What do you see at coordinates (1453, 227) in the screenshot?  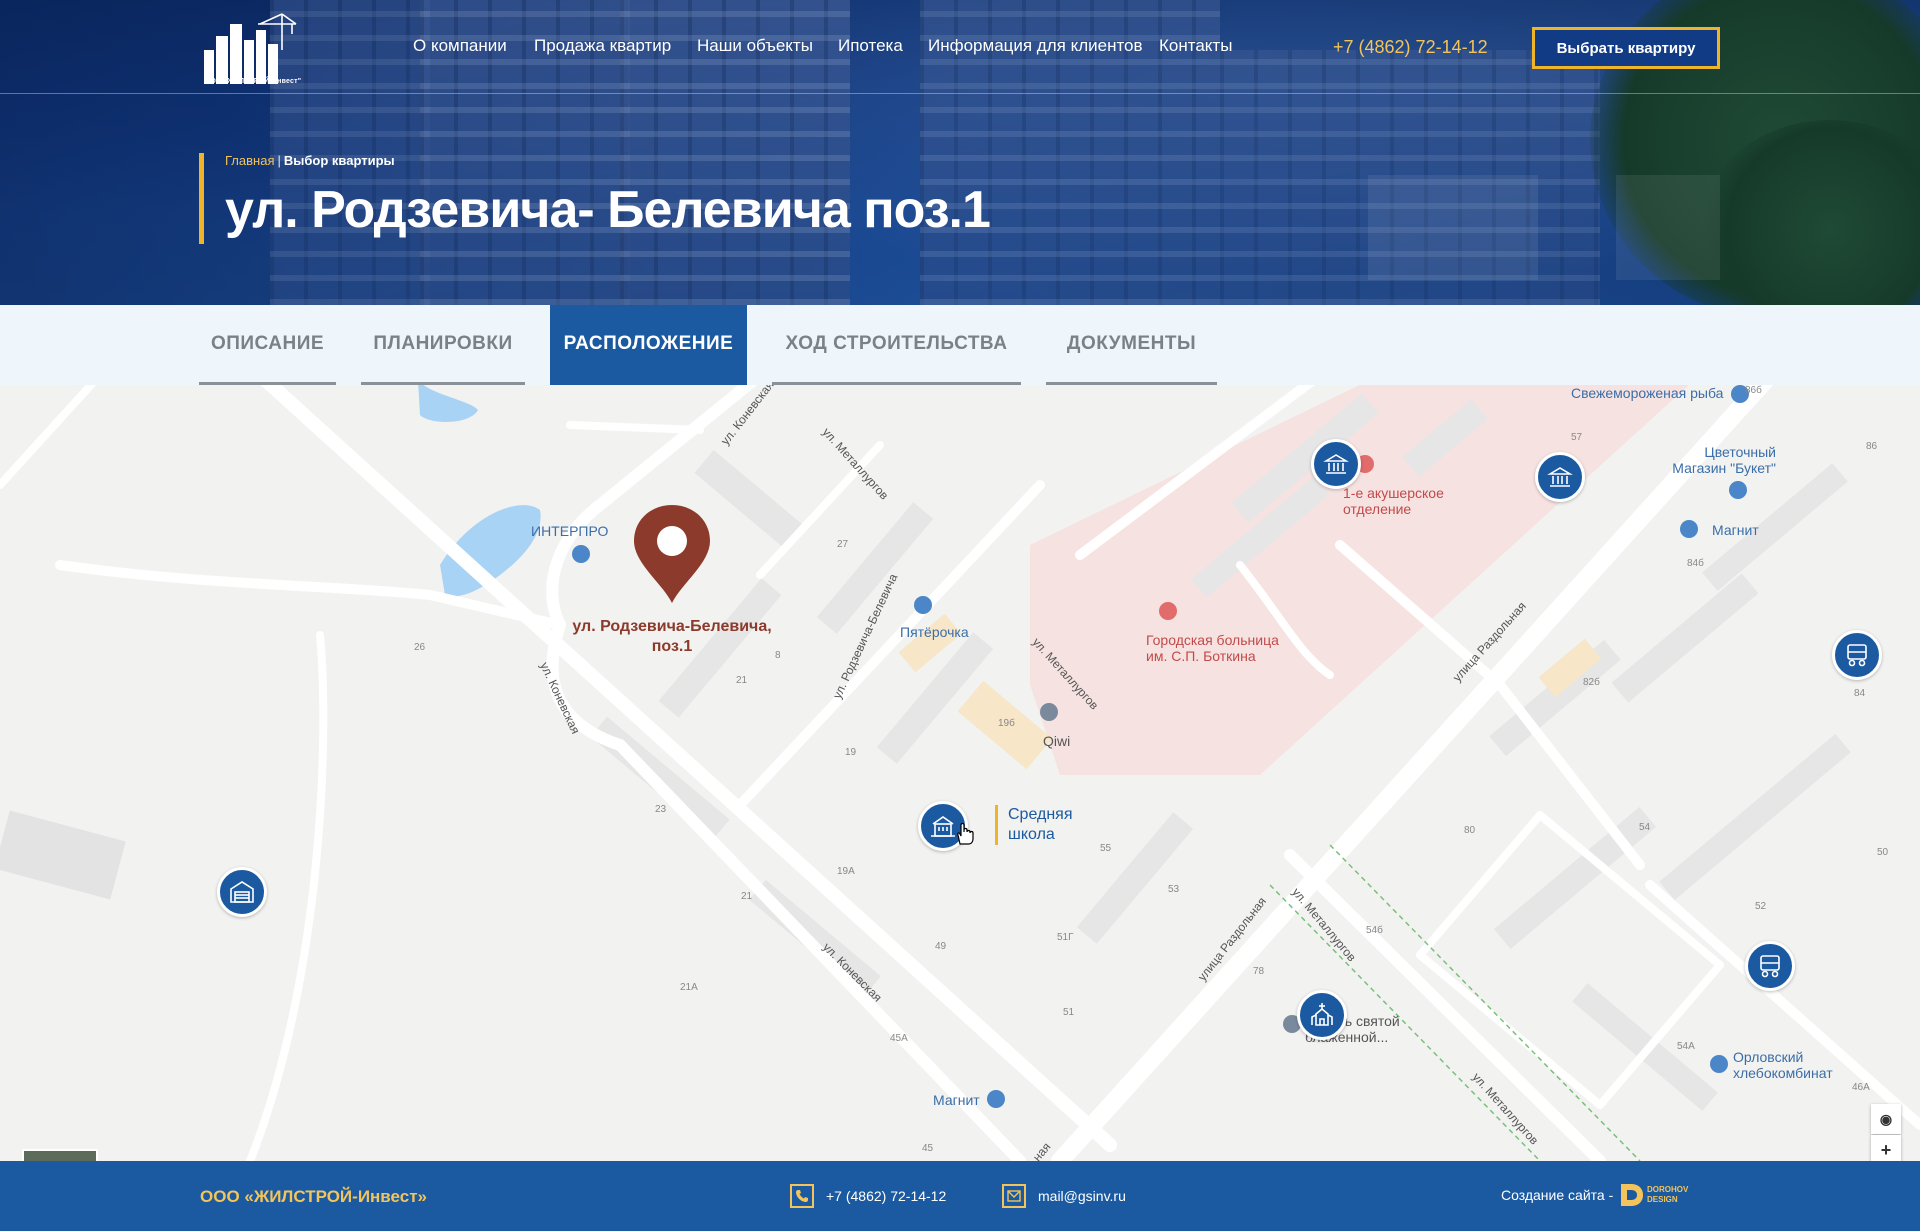 I see `decor-block` at bounding box center [1453, 227].